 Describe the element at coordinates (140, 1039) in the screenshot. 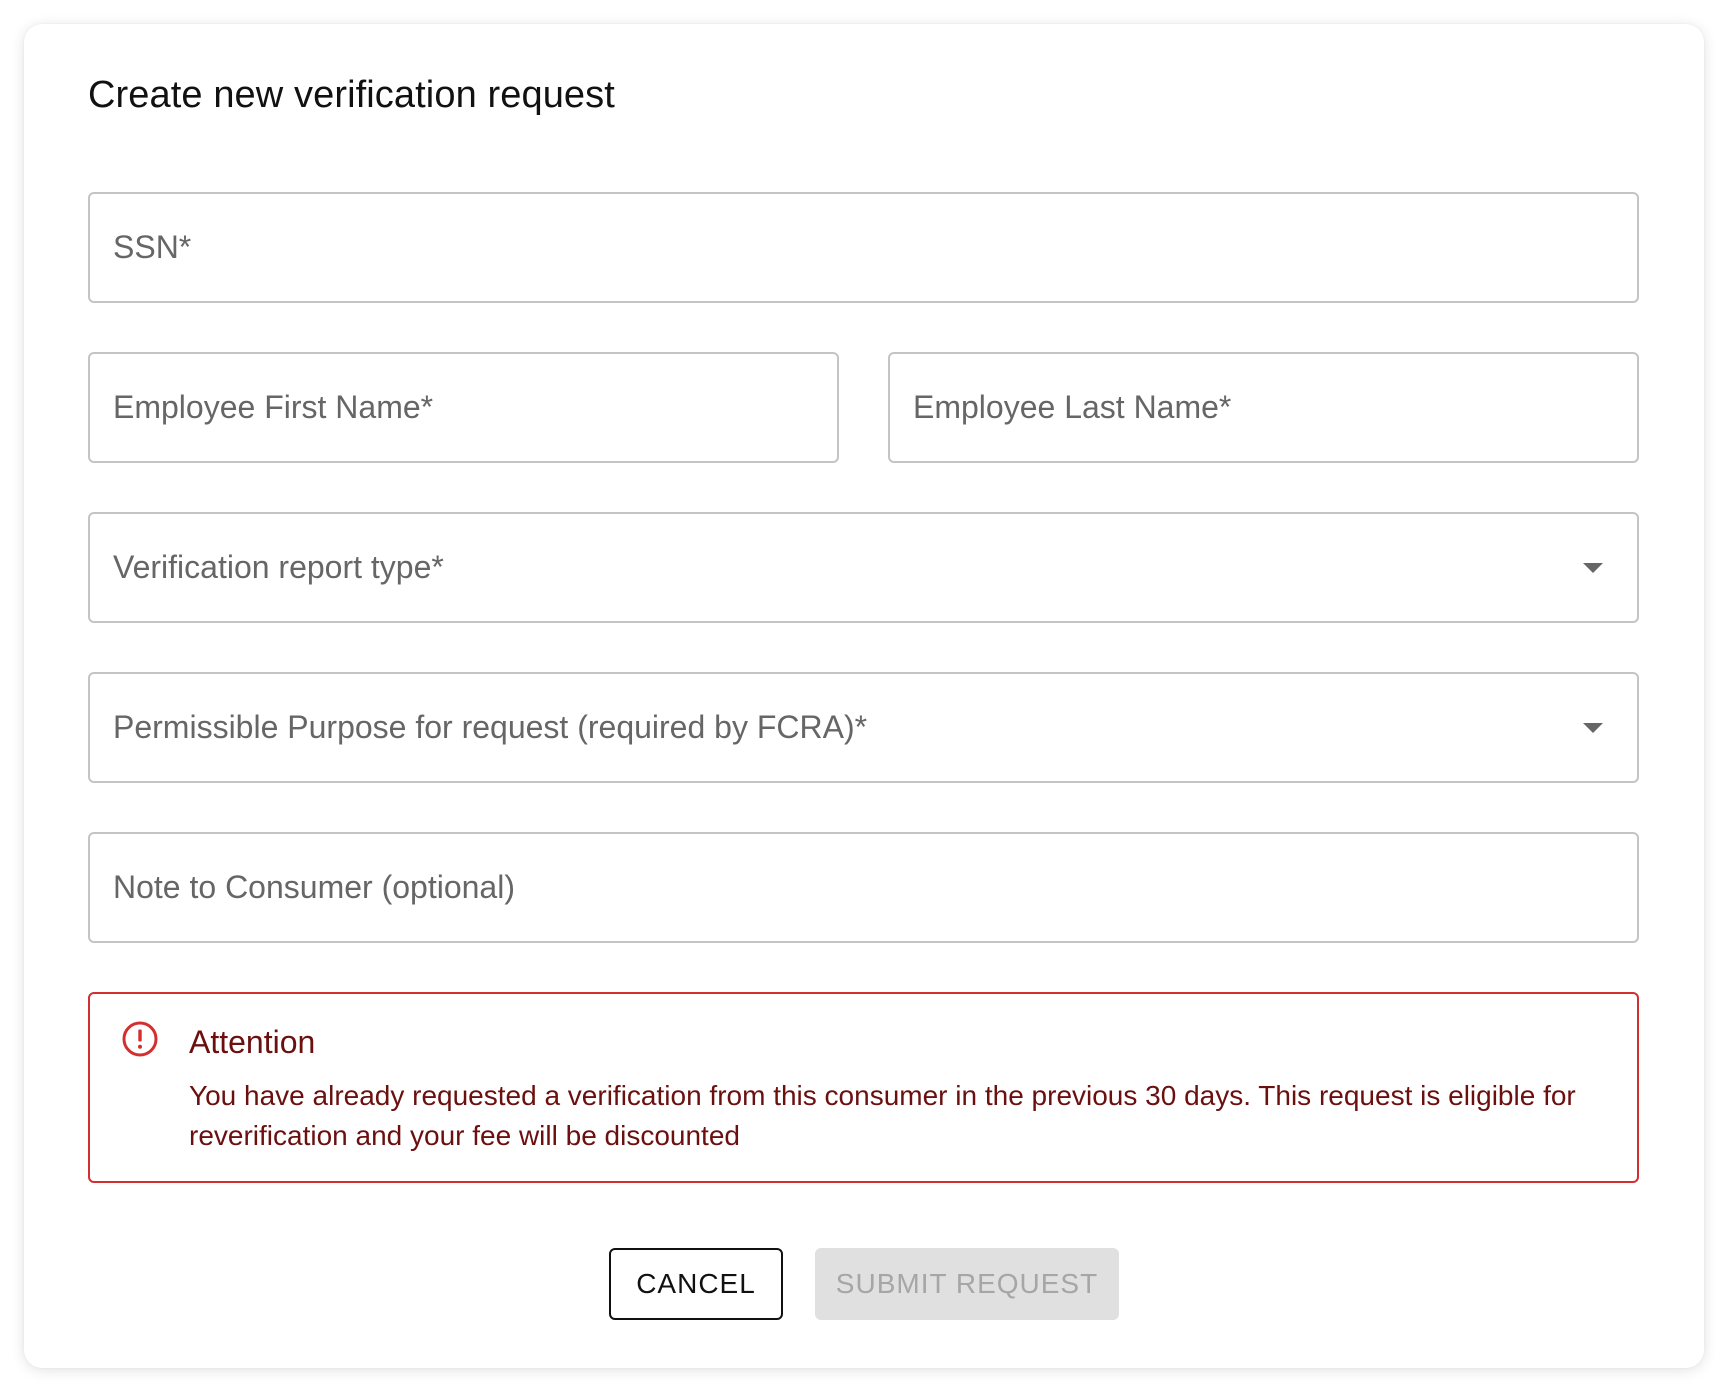

I see `error-circle-icon` at that location.